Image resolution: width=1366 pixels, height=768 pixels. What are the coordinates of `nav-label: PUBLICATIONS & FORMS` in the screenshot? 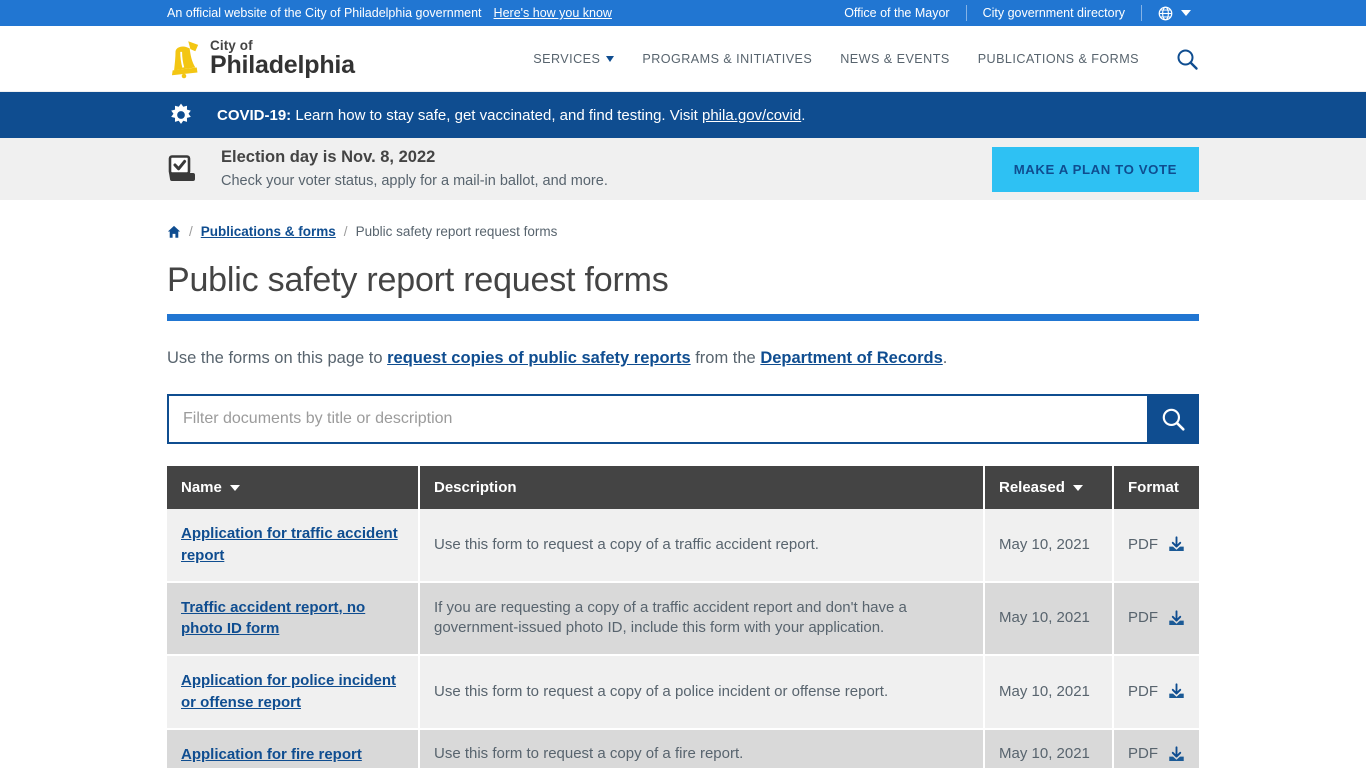 It's located at (1058, 58).